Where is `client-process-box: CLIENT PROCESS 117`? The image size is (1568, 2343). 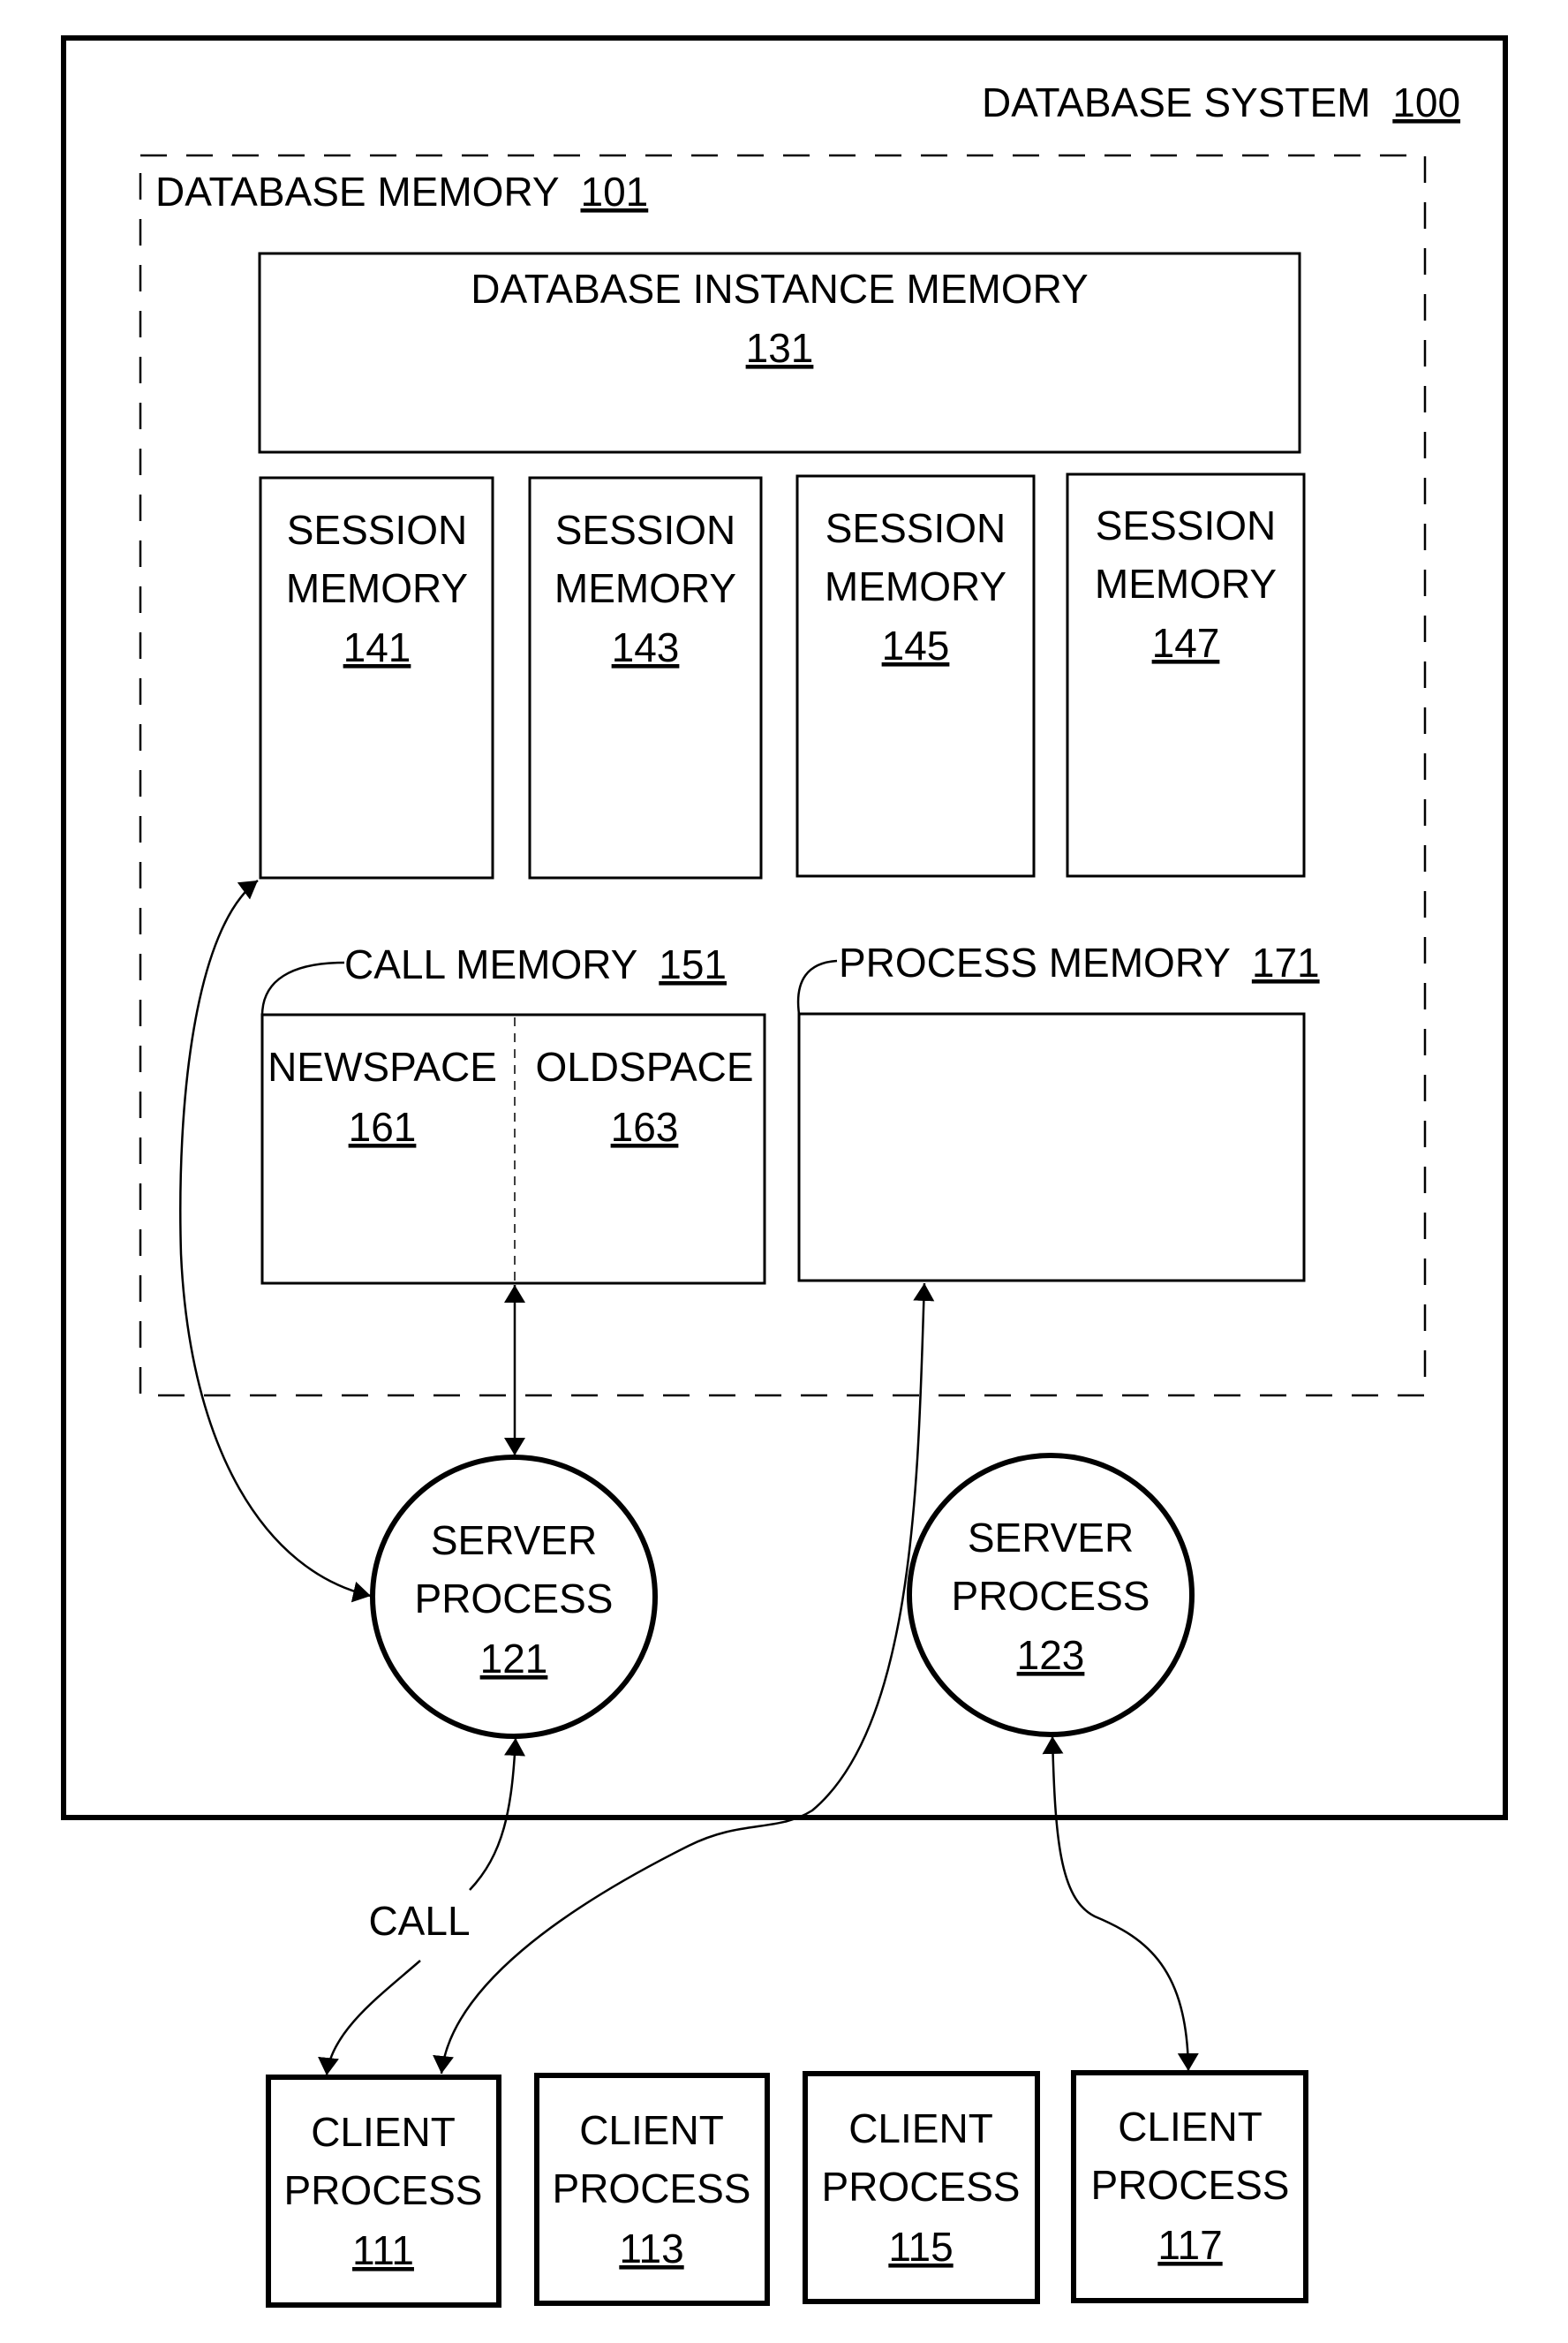
client-process-box: CLIENT PROCESS 117 is located at coordinates (1189, 2186).